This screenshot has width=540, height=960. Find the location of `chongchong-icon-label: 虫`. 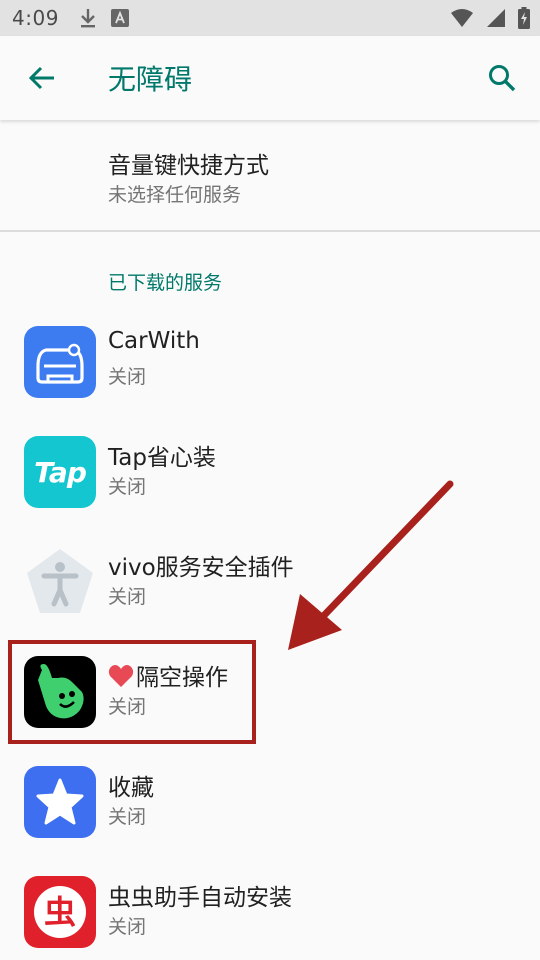

chongchong-icon-label: 虫 is located at coordinates (59, 912).